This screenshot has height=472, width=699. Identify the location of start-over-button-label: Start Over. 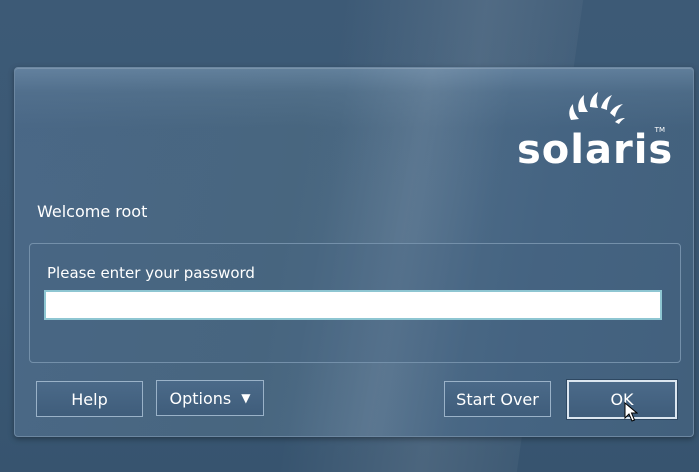
(497, 399).